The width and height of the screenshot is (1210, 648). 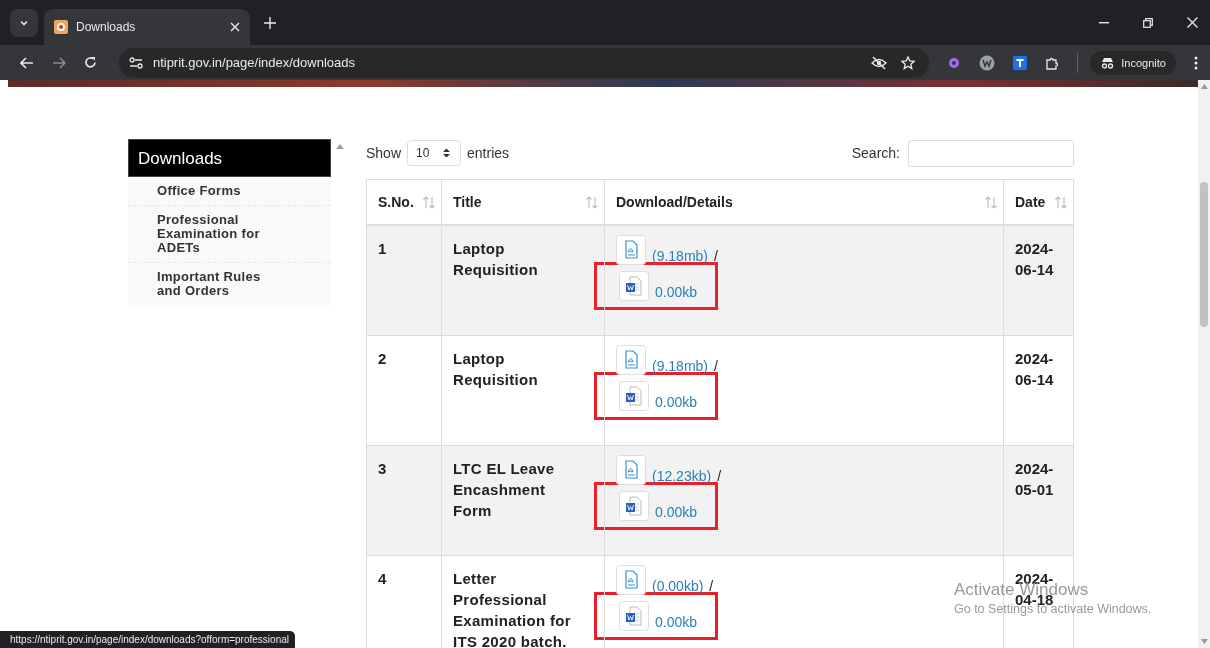 I want to click on entries-label: entries, so click(x=488, y=153).